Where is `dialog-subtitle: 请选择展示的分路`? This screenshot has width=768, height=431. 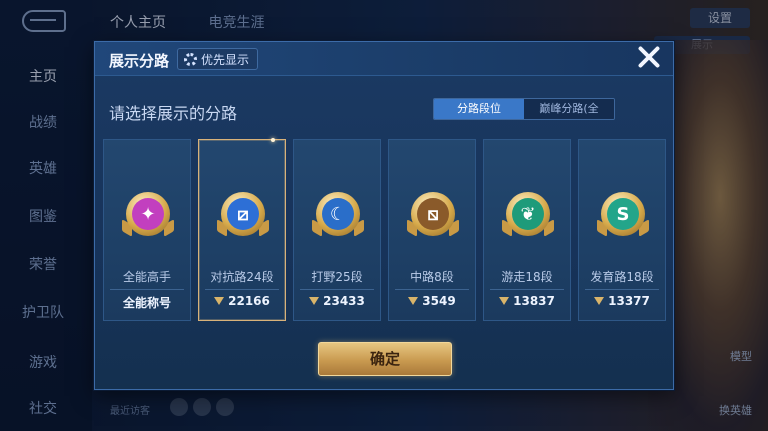
dialog-subtitle: 请选择展示的分路 is located at coordinates (173, 113).